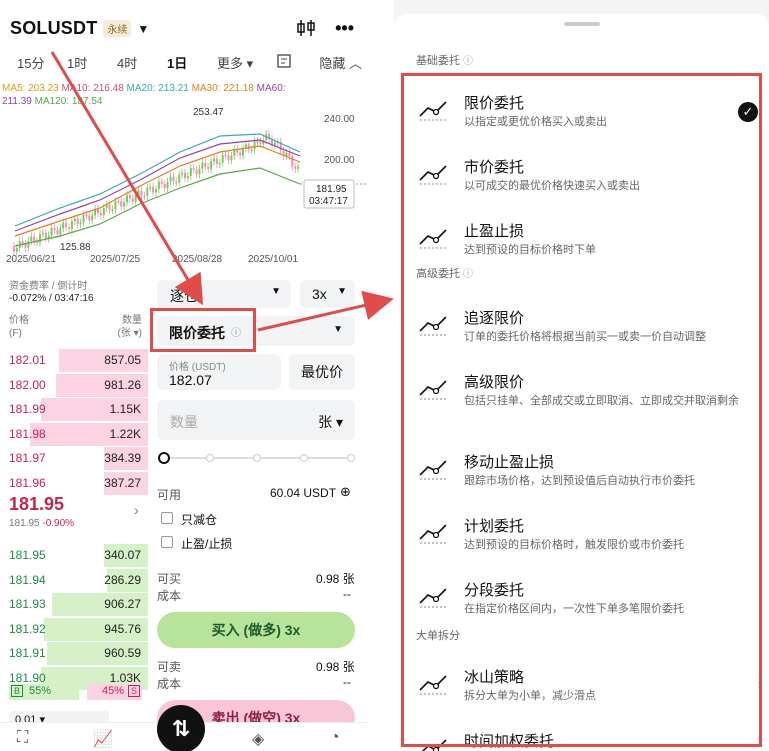  I want to click on sell-ratio: 45%, so click(112, 691).